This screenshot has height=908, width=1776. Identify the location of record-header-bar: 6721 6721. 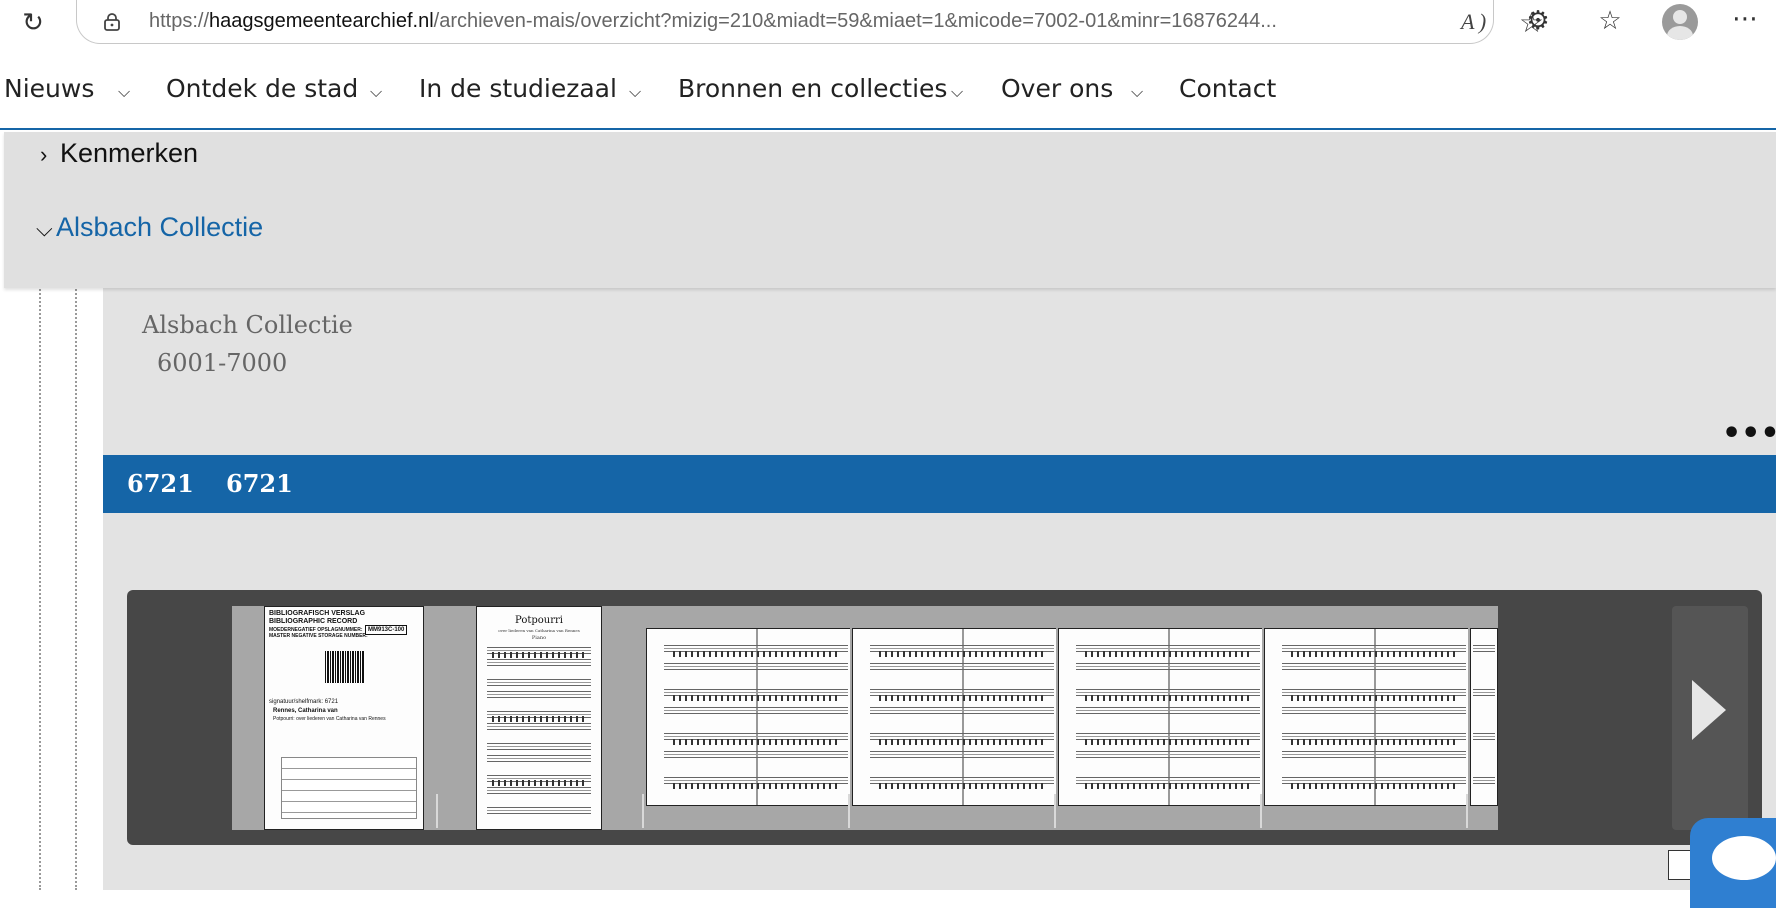
(939, 484).